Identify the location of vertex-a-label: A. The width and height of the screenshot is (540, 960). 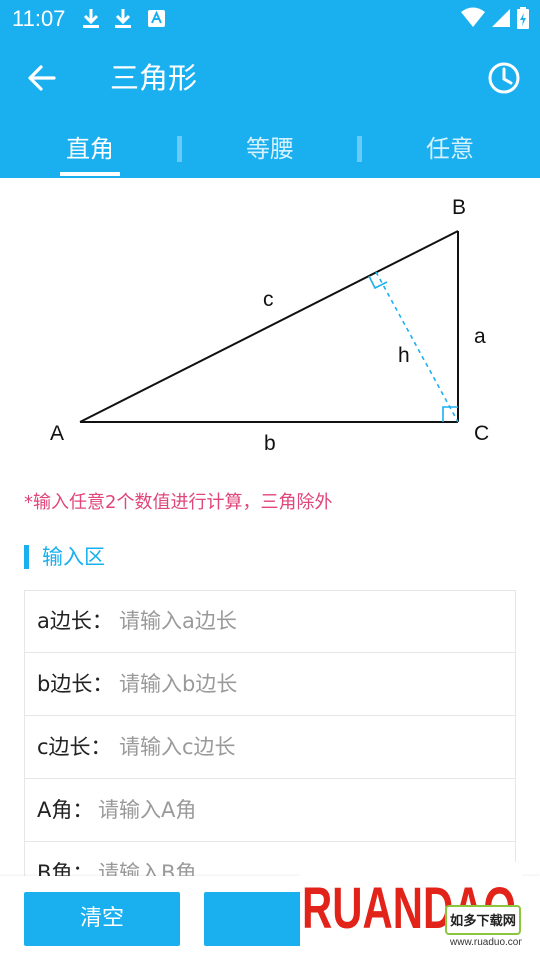
(57, 433).